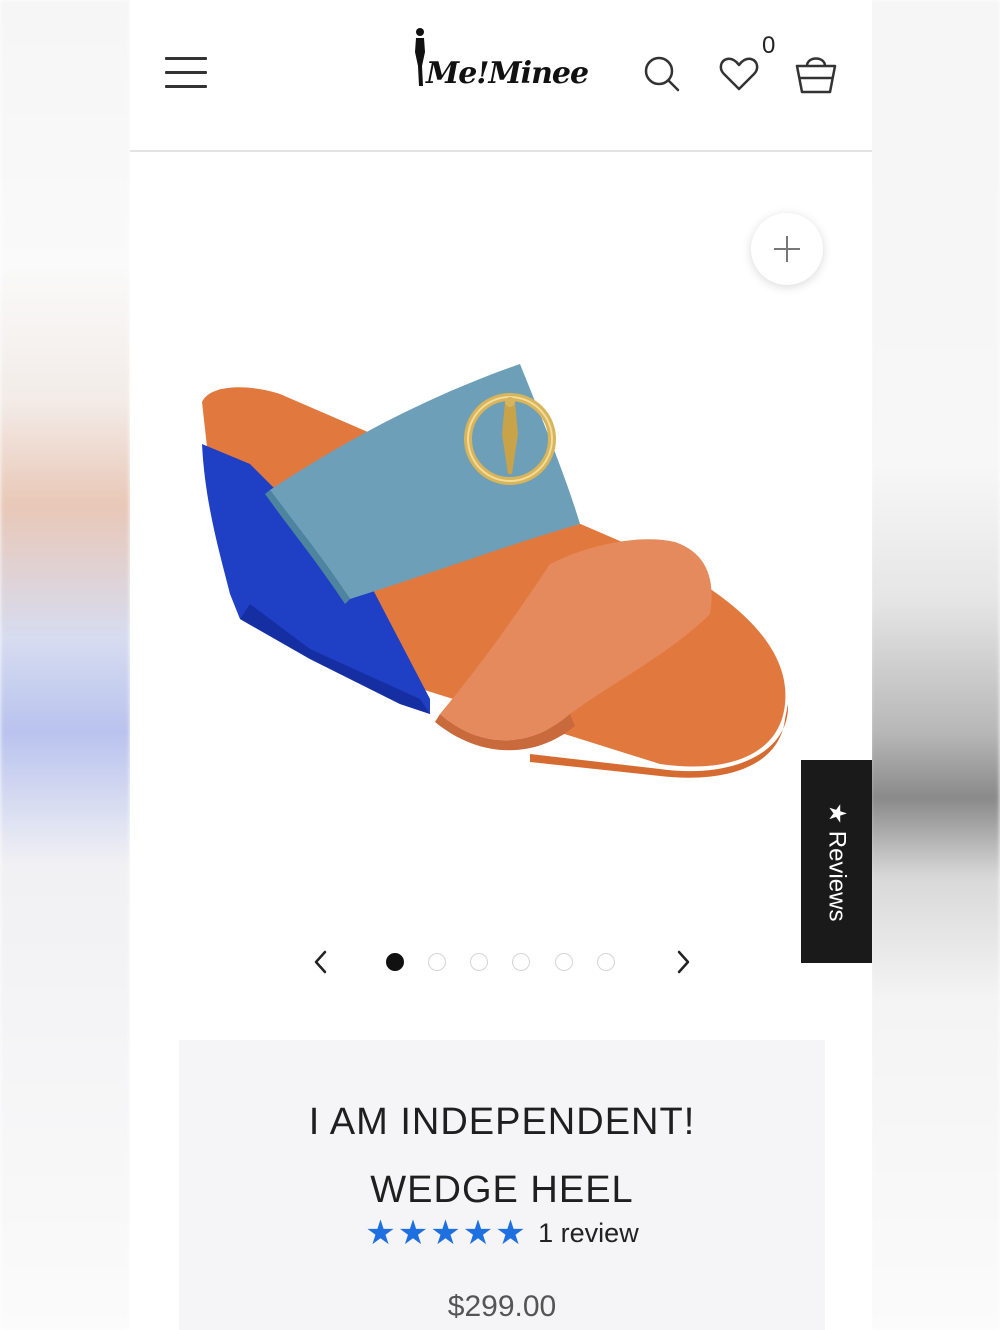  I want to click on logo-text: Me!Minee, so click(507, 73).